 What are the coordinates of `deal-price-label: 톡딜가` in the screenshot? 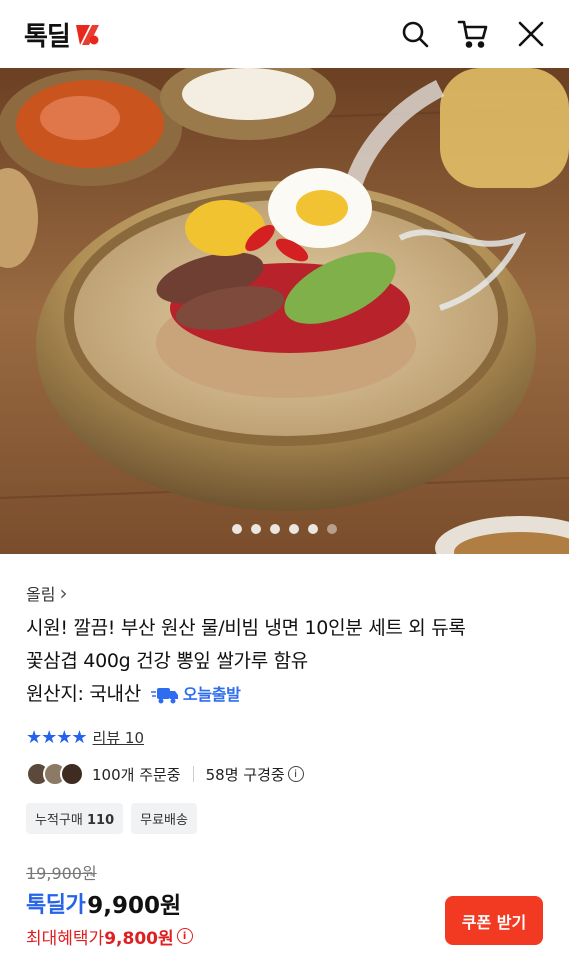 It's located at (56, 905).